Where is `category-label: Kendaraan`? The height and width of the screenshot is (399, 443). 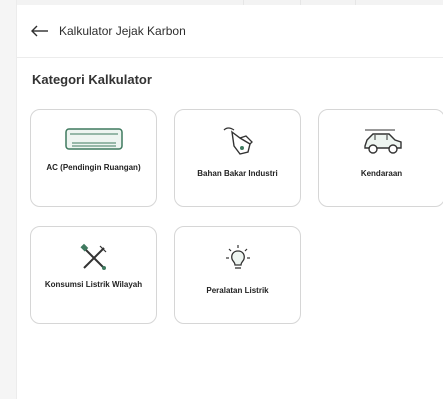 category-label: Kendaraan is located at coordinates (381, 173).